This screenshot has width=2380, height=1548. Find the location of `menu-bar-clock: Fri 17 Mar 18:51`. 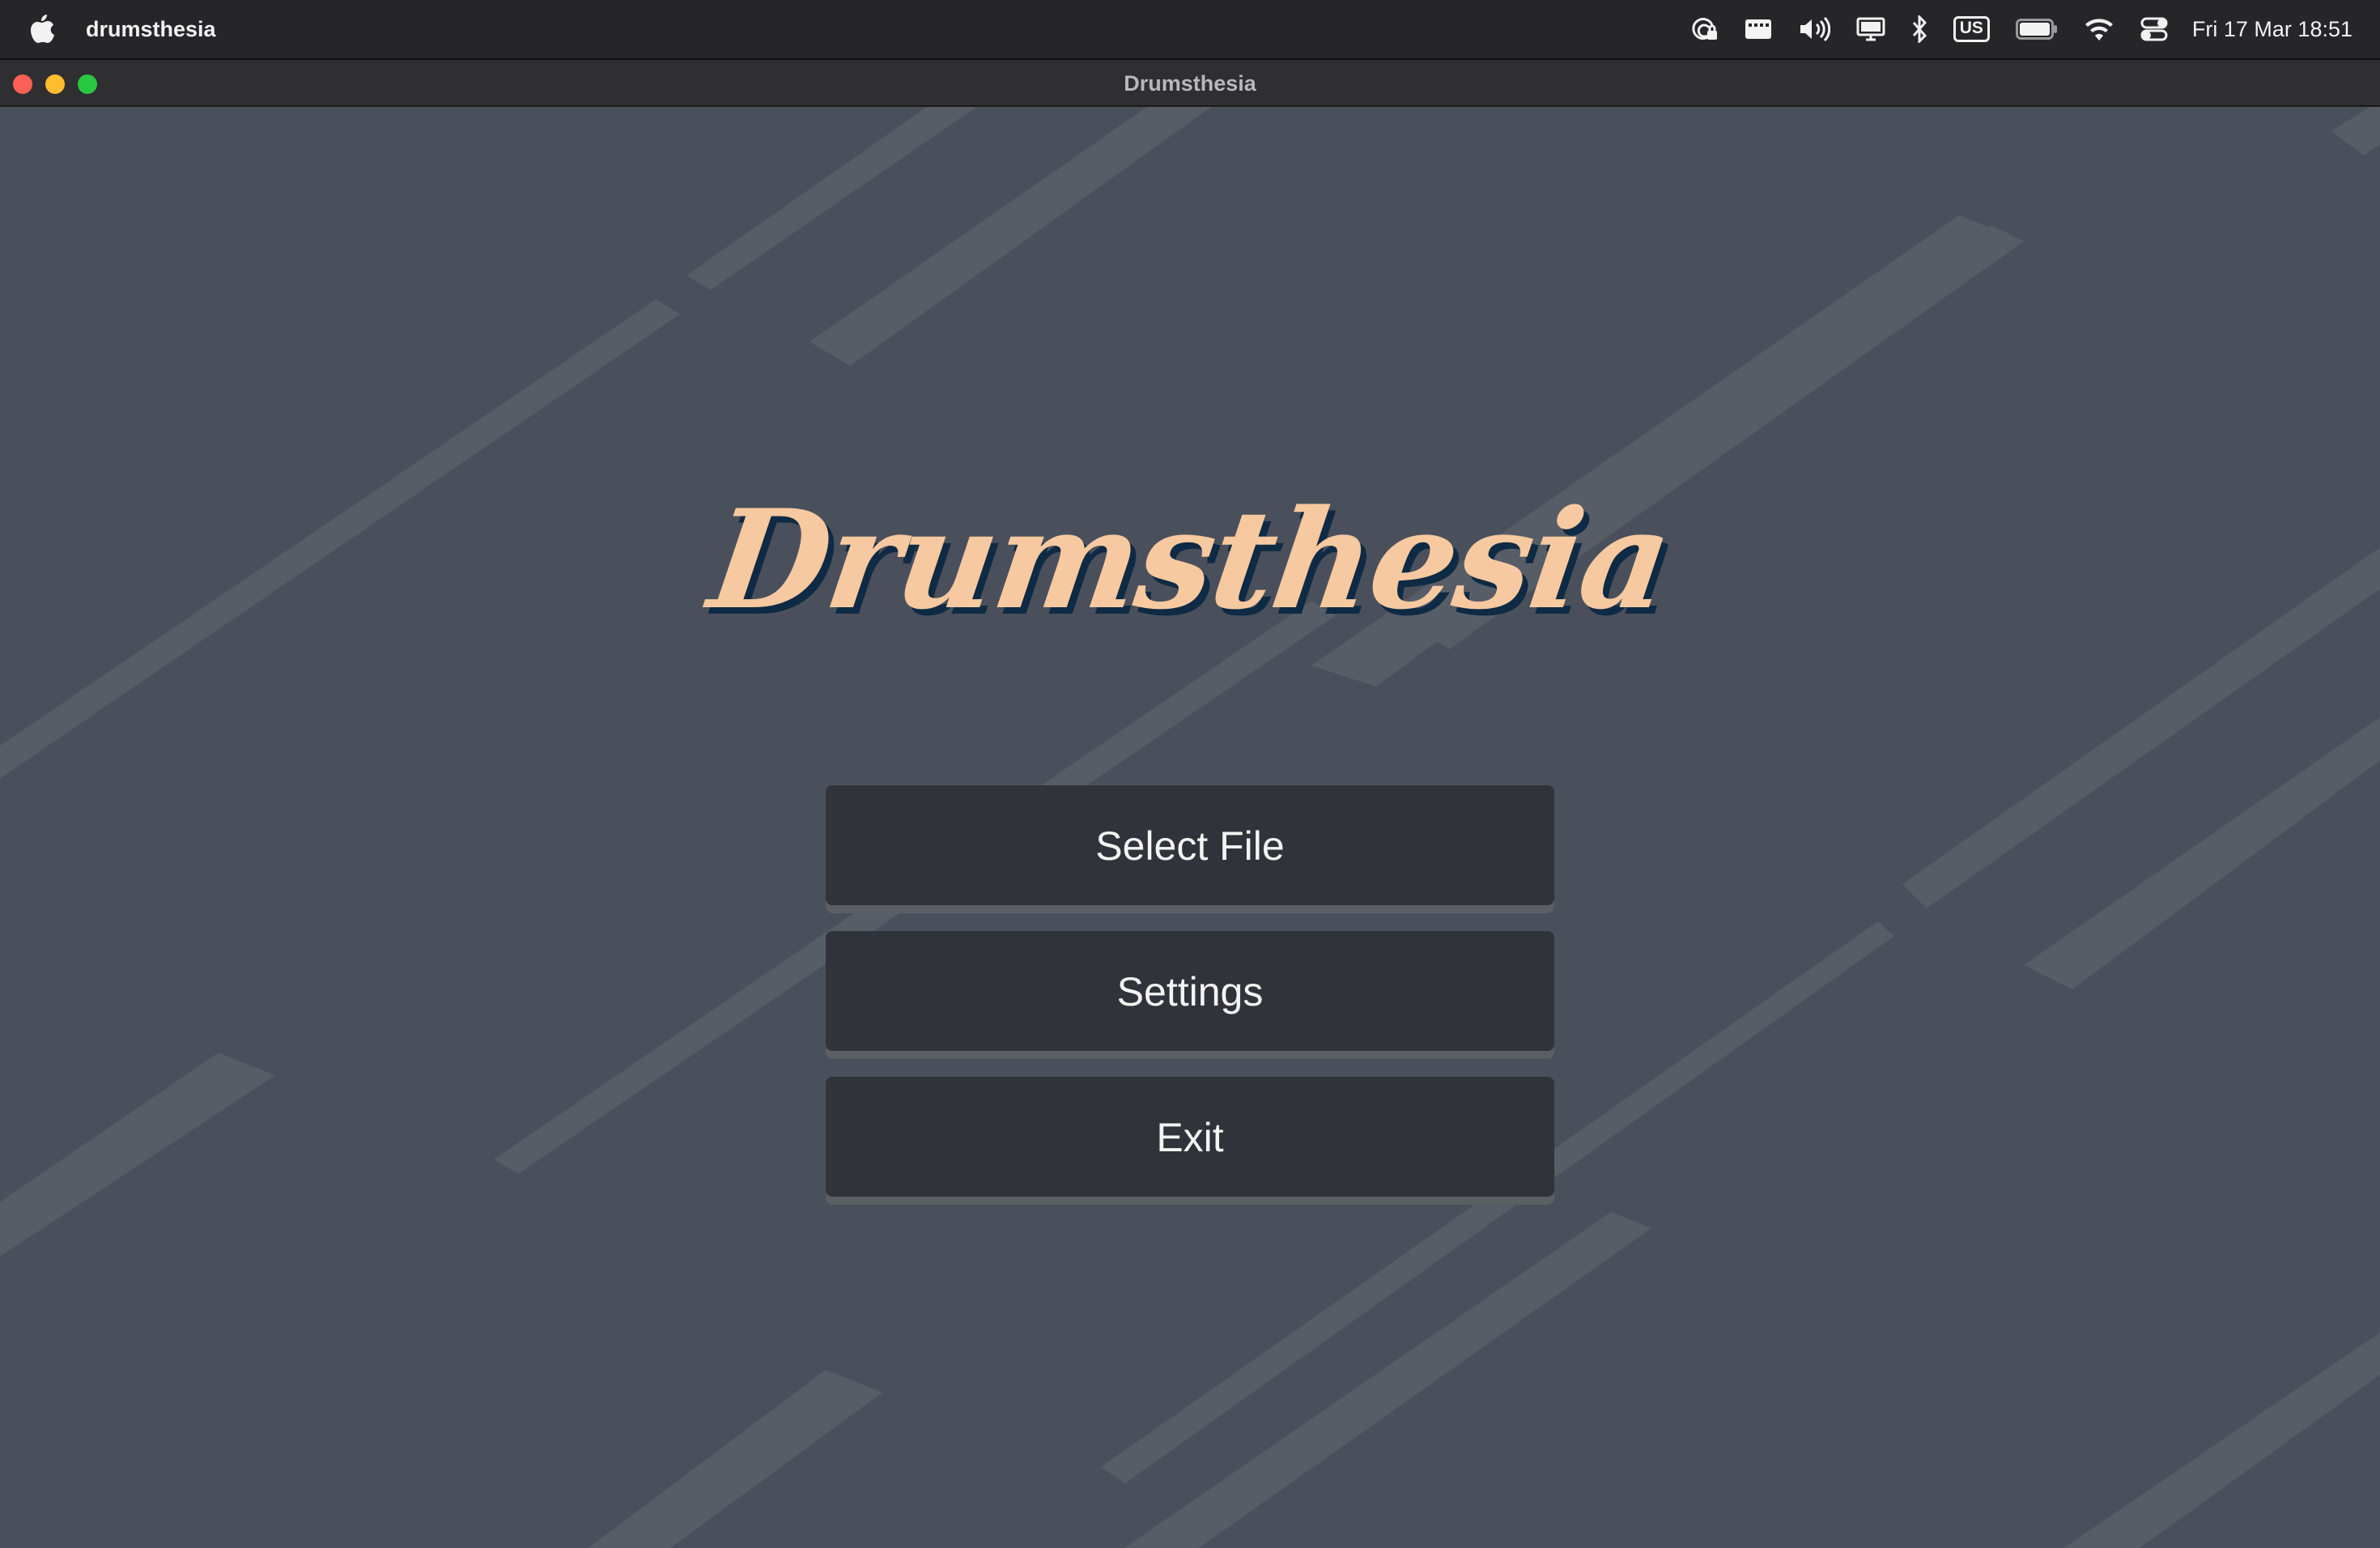

menu-bar-clock: Fri 17 Mar 18:51 is located at coordinates (2272, 29).